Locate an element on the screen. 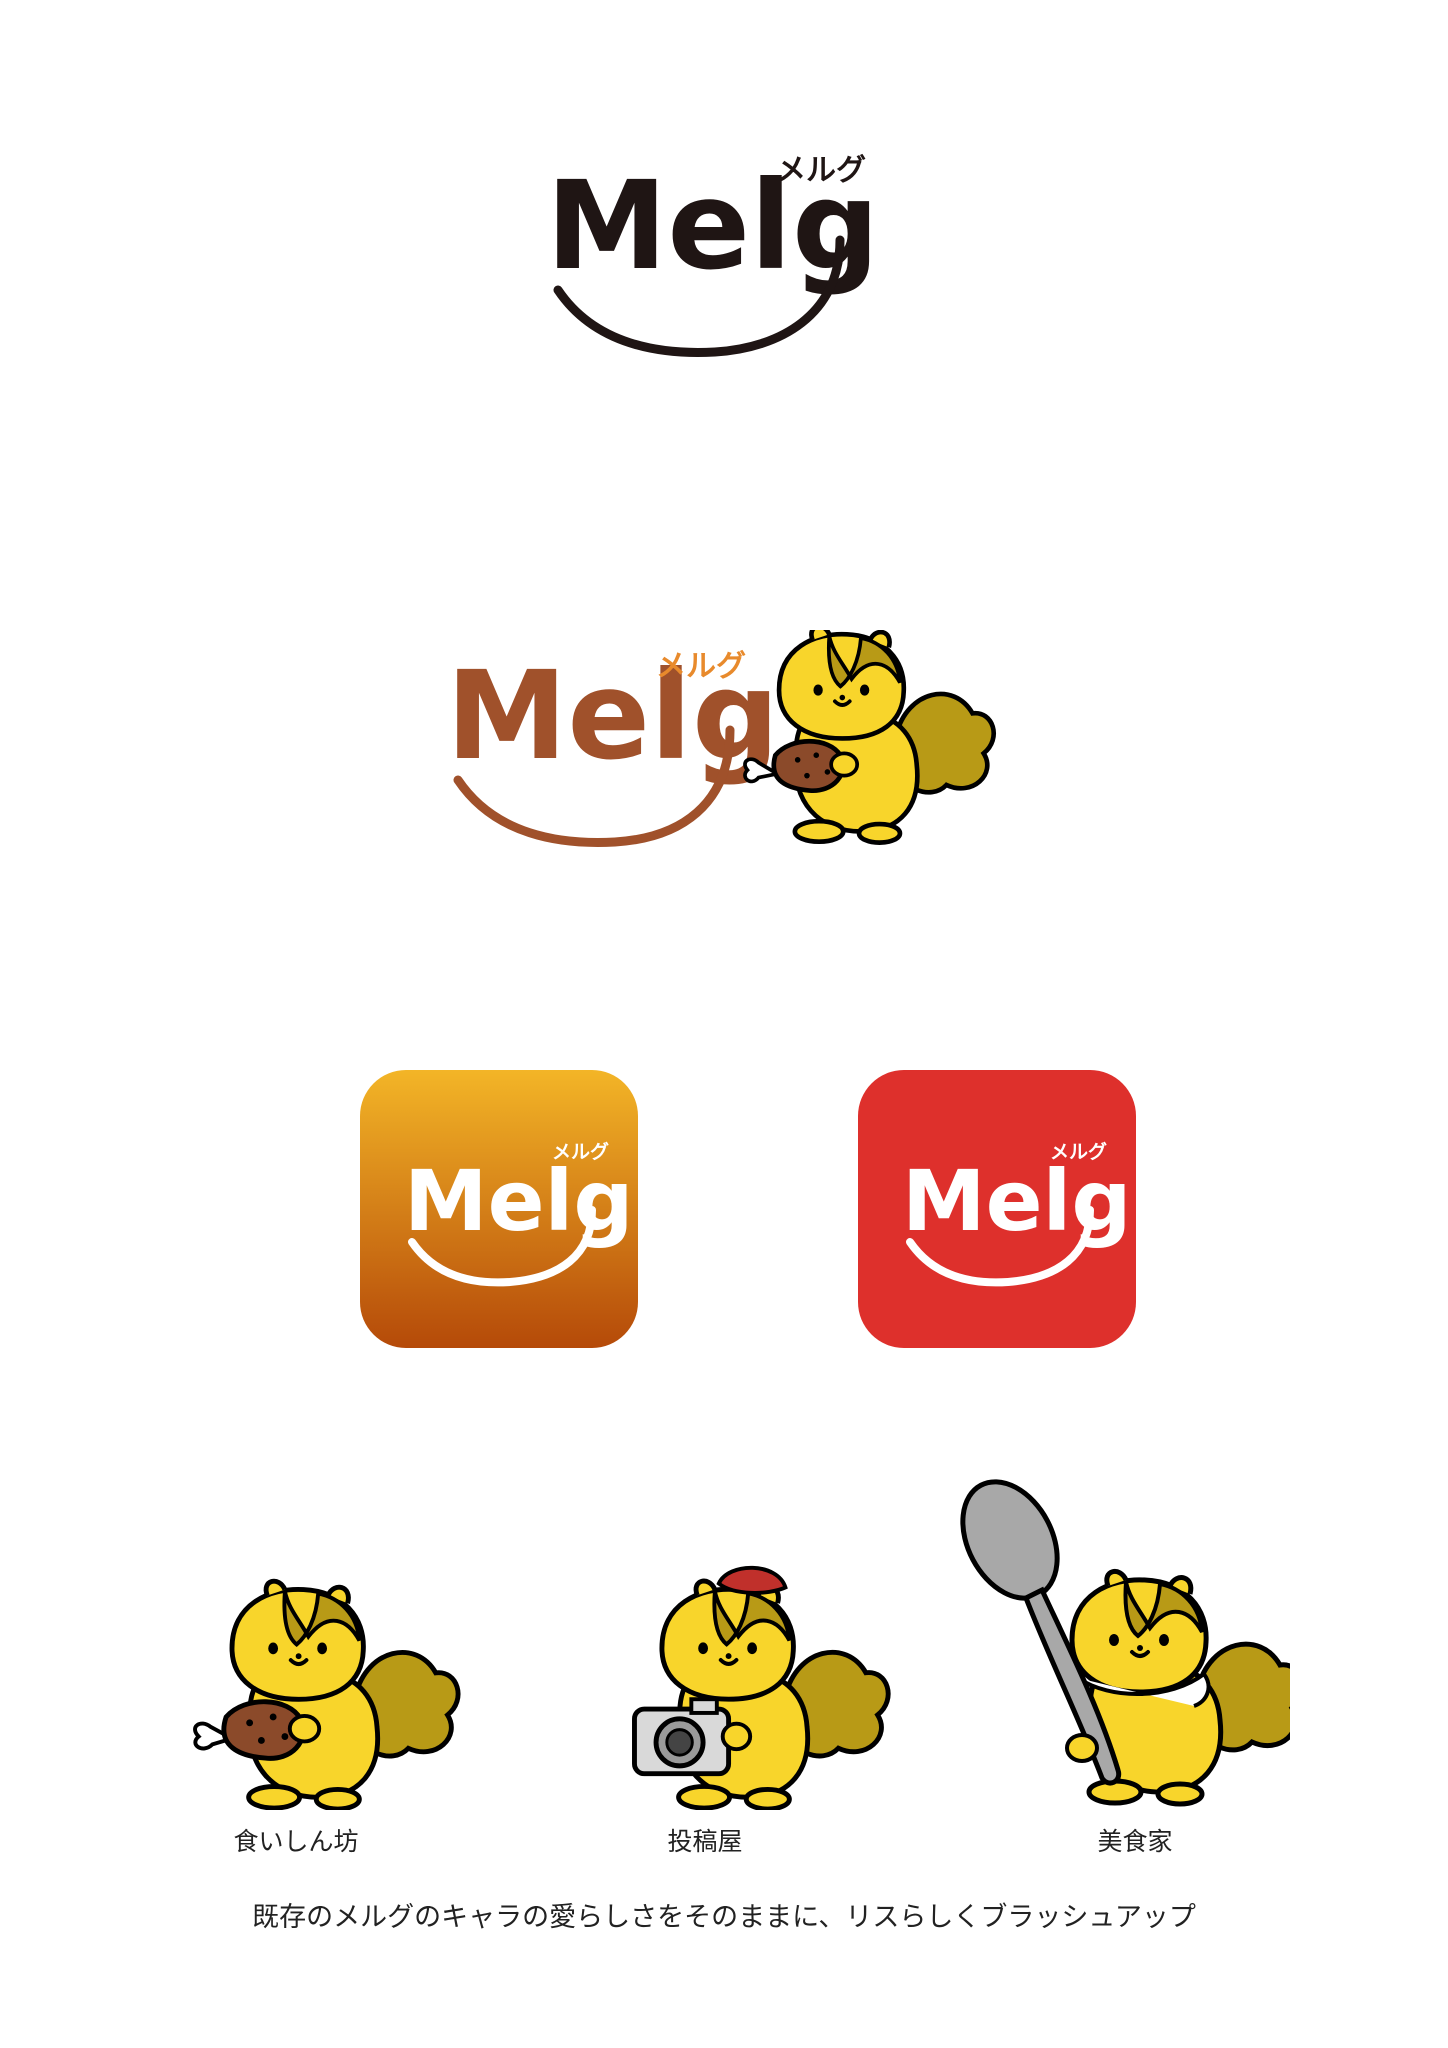 This screenshot has height=2048, width=1448. squirrel-with-meat-icon is located at coordinates (328, 1690).